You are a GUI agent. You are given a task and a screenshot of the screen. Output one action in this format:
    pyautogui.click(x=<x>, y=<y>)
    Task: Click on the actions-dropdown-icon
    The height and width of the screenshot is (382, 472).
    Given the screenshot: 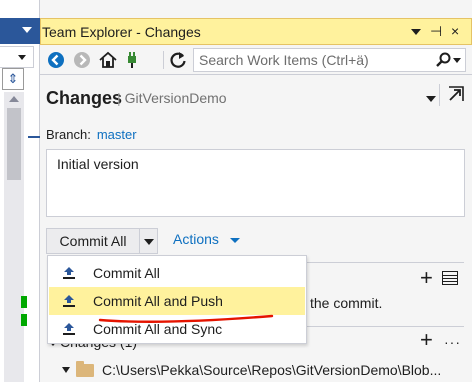 What is the action you would take?
    pyautogui.click(x=235, y=240)
    